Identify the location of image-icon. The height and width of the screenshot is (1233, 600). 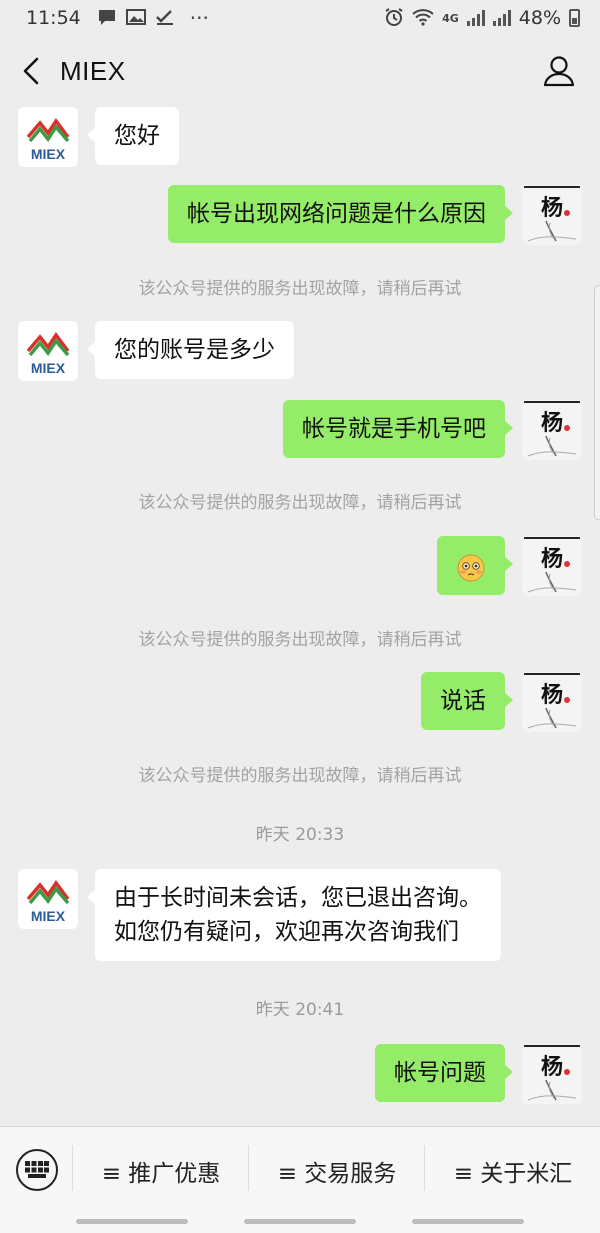
(135, 18).